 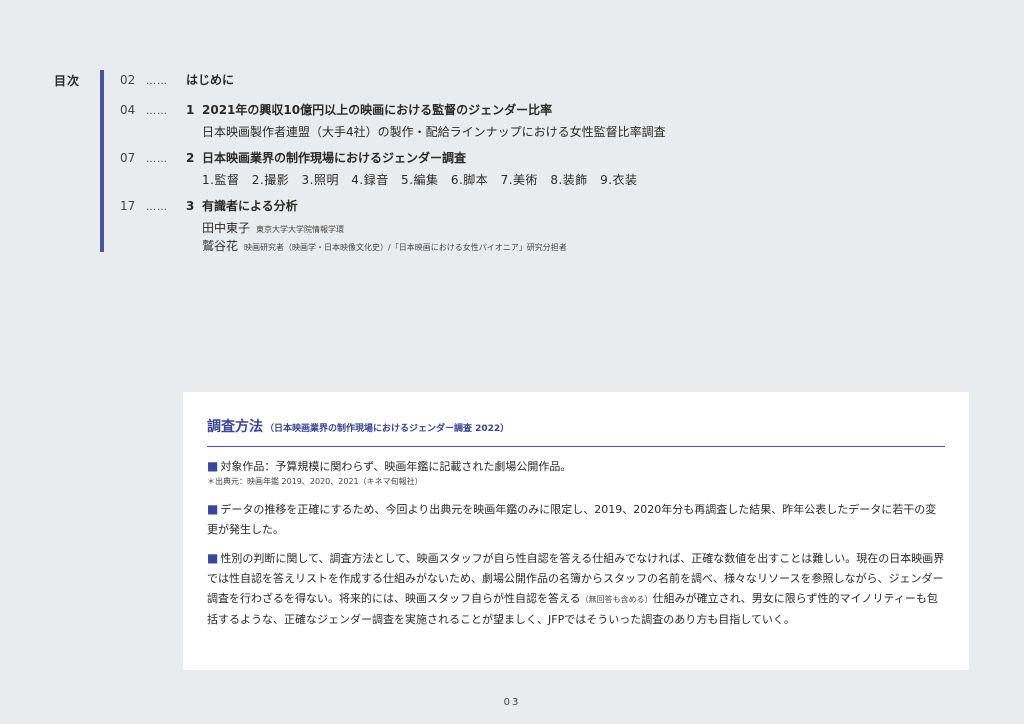 I want to click on method-title: 調査方法, so click(x=235, y=427).